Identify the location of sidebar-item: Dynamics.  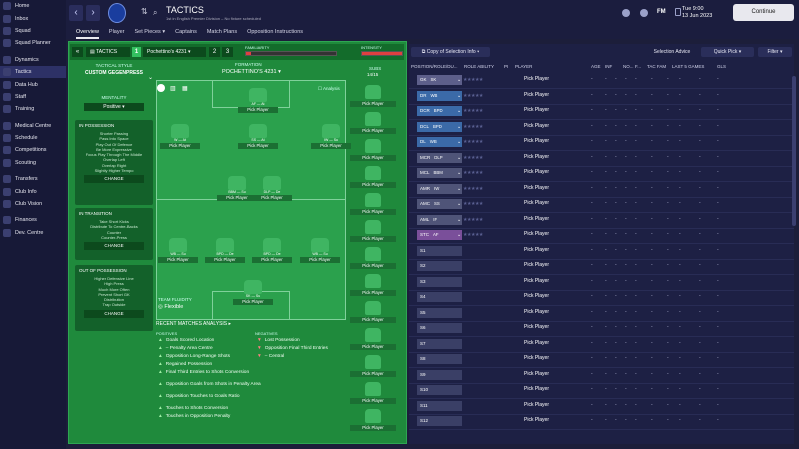
(33, 60).